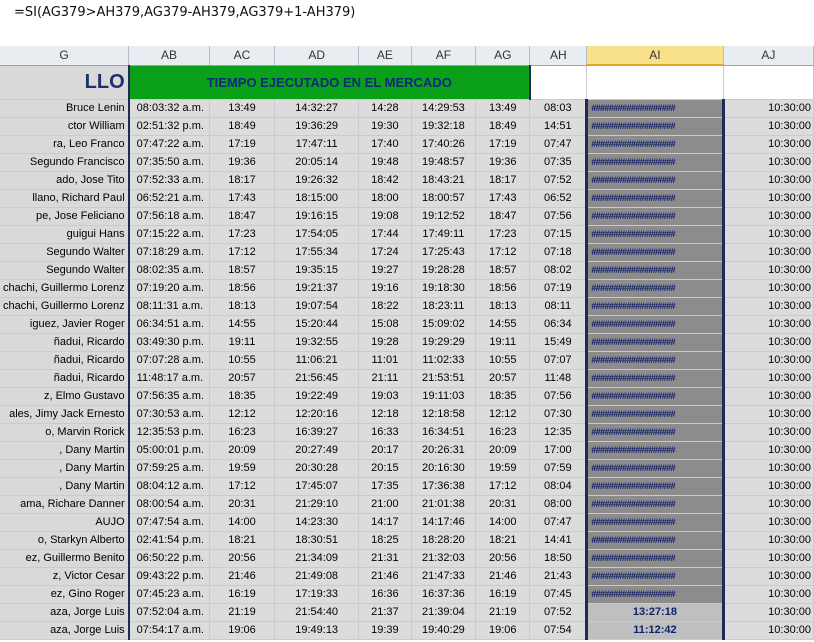  What do you see at coordinates (317, 450) in the screenshot?
I see `cell-ad: 20:27:49` at bounding box center [317, 450].